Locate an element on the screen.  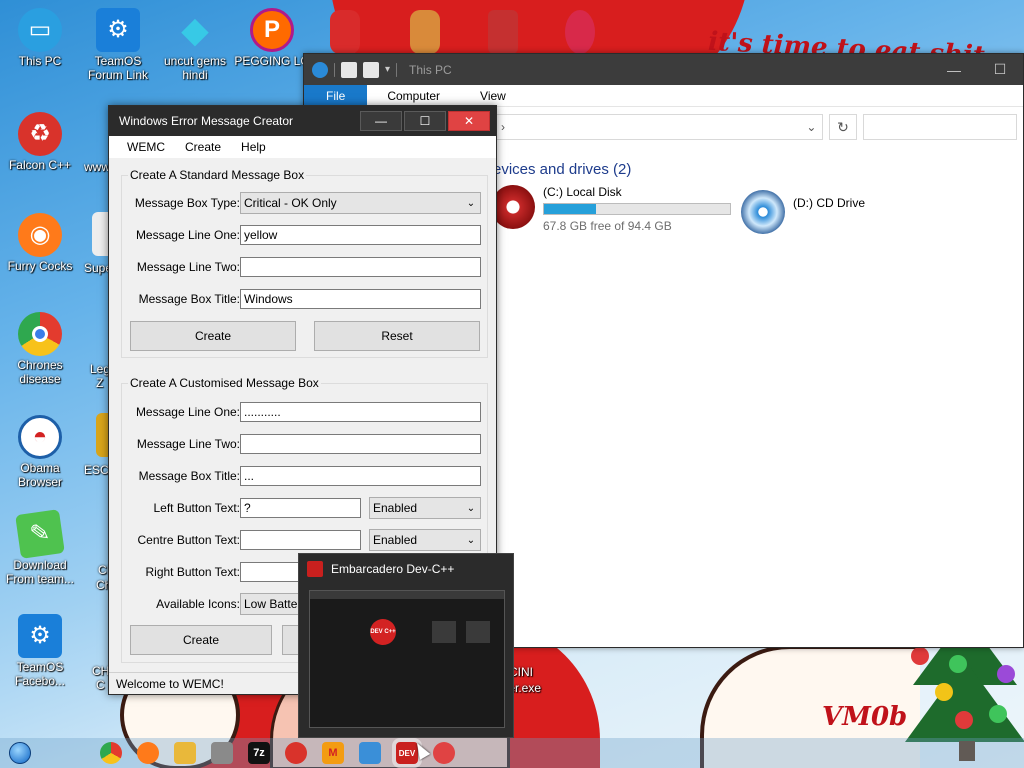
desktop-icon-uncut-gems: ◆ uncut gems hindi is located at coordinates (195, 45).